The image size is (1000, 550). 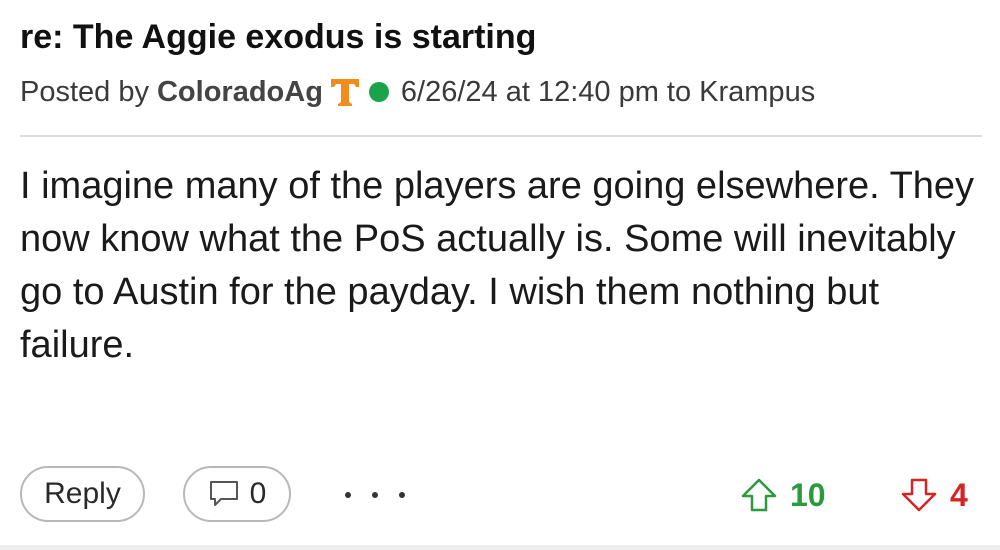 What do you see at coordinates (808, 494) in the screenshot?
I see `upvote-count: 10` at bounding box center [808, 494].